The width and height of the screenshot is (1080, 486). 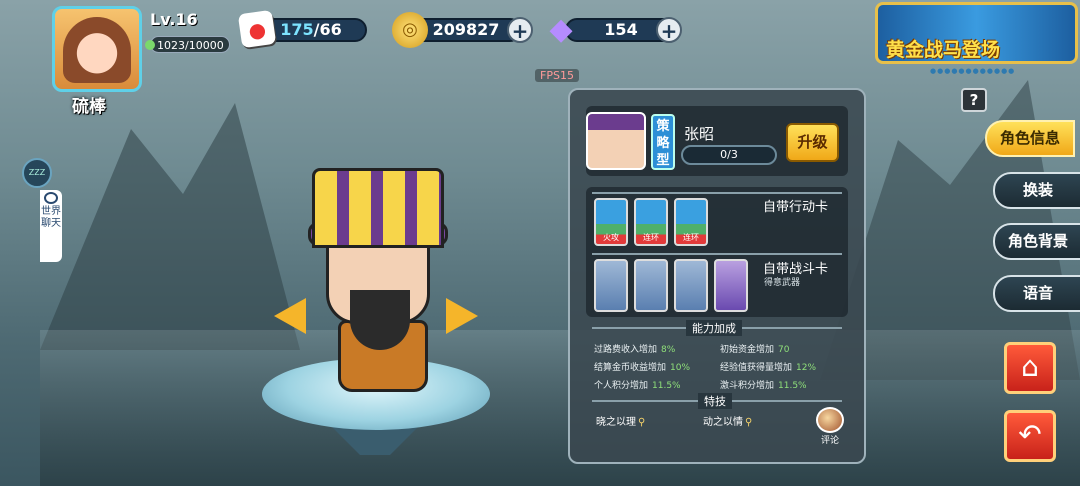 I want to click on player-avatar, so click(x=97, y=49).